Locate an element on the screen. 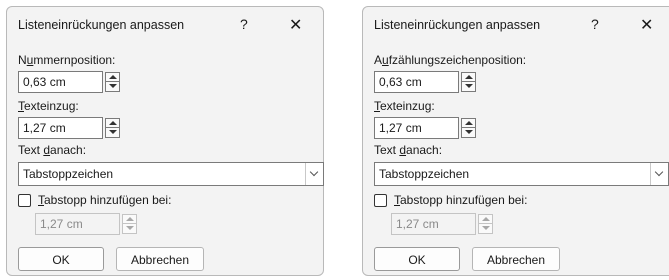 Image resolution: width=669 pixels, height=280 pixels. bullet-position-spinner: 0,63 cm is located at coordinates (427, 82).